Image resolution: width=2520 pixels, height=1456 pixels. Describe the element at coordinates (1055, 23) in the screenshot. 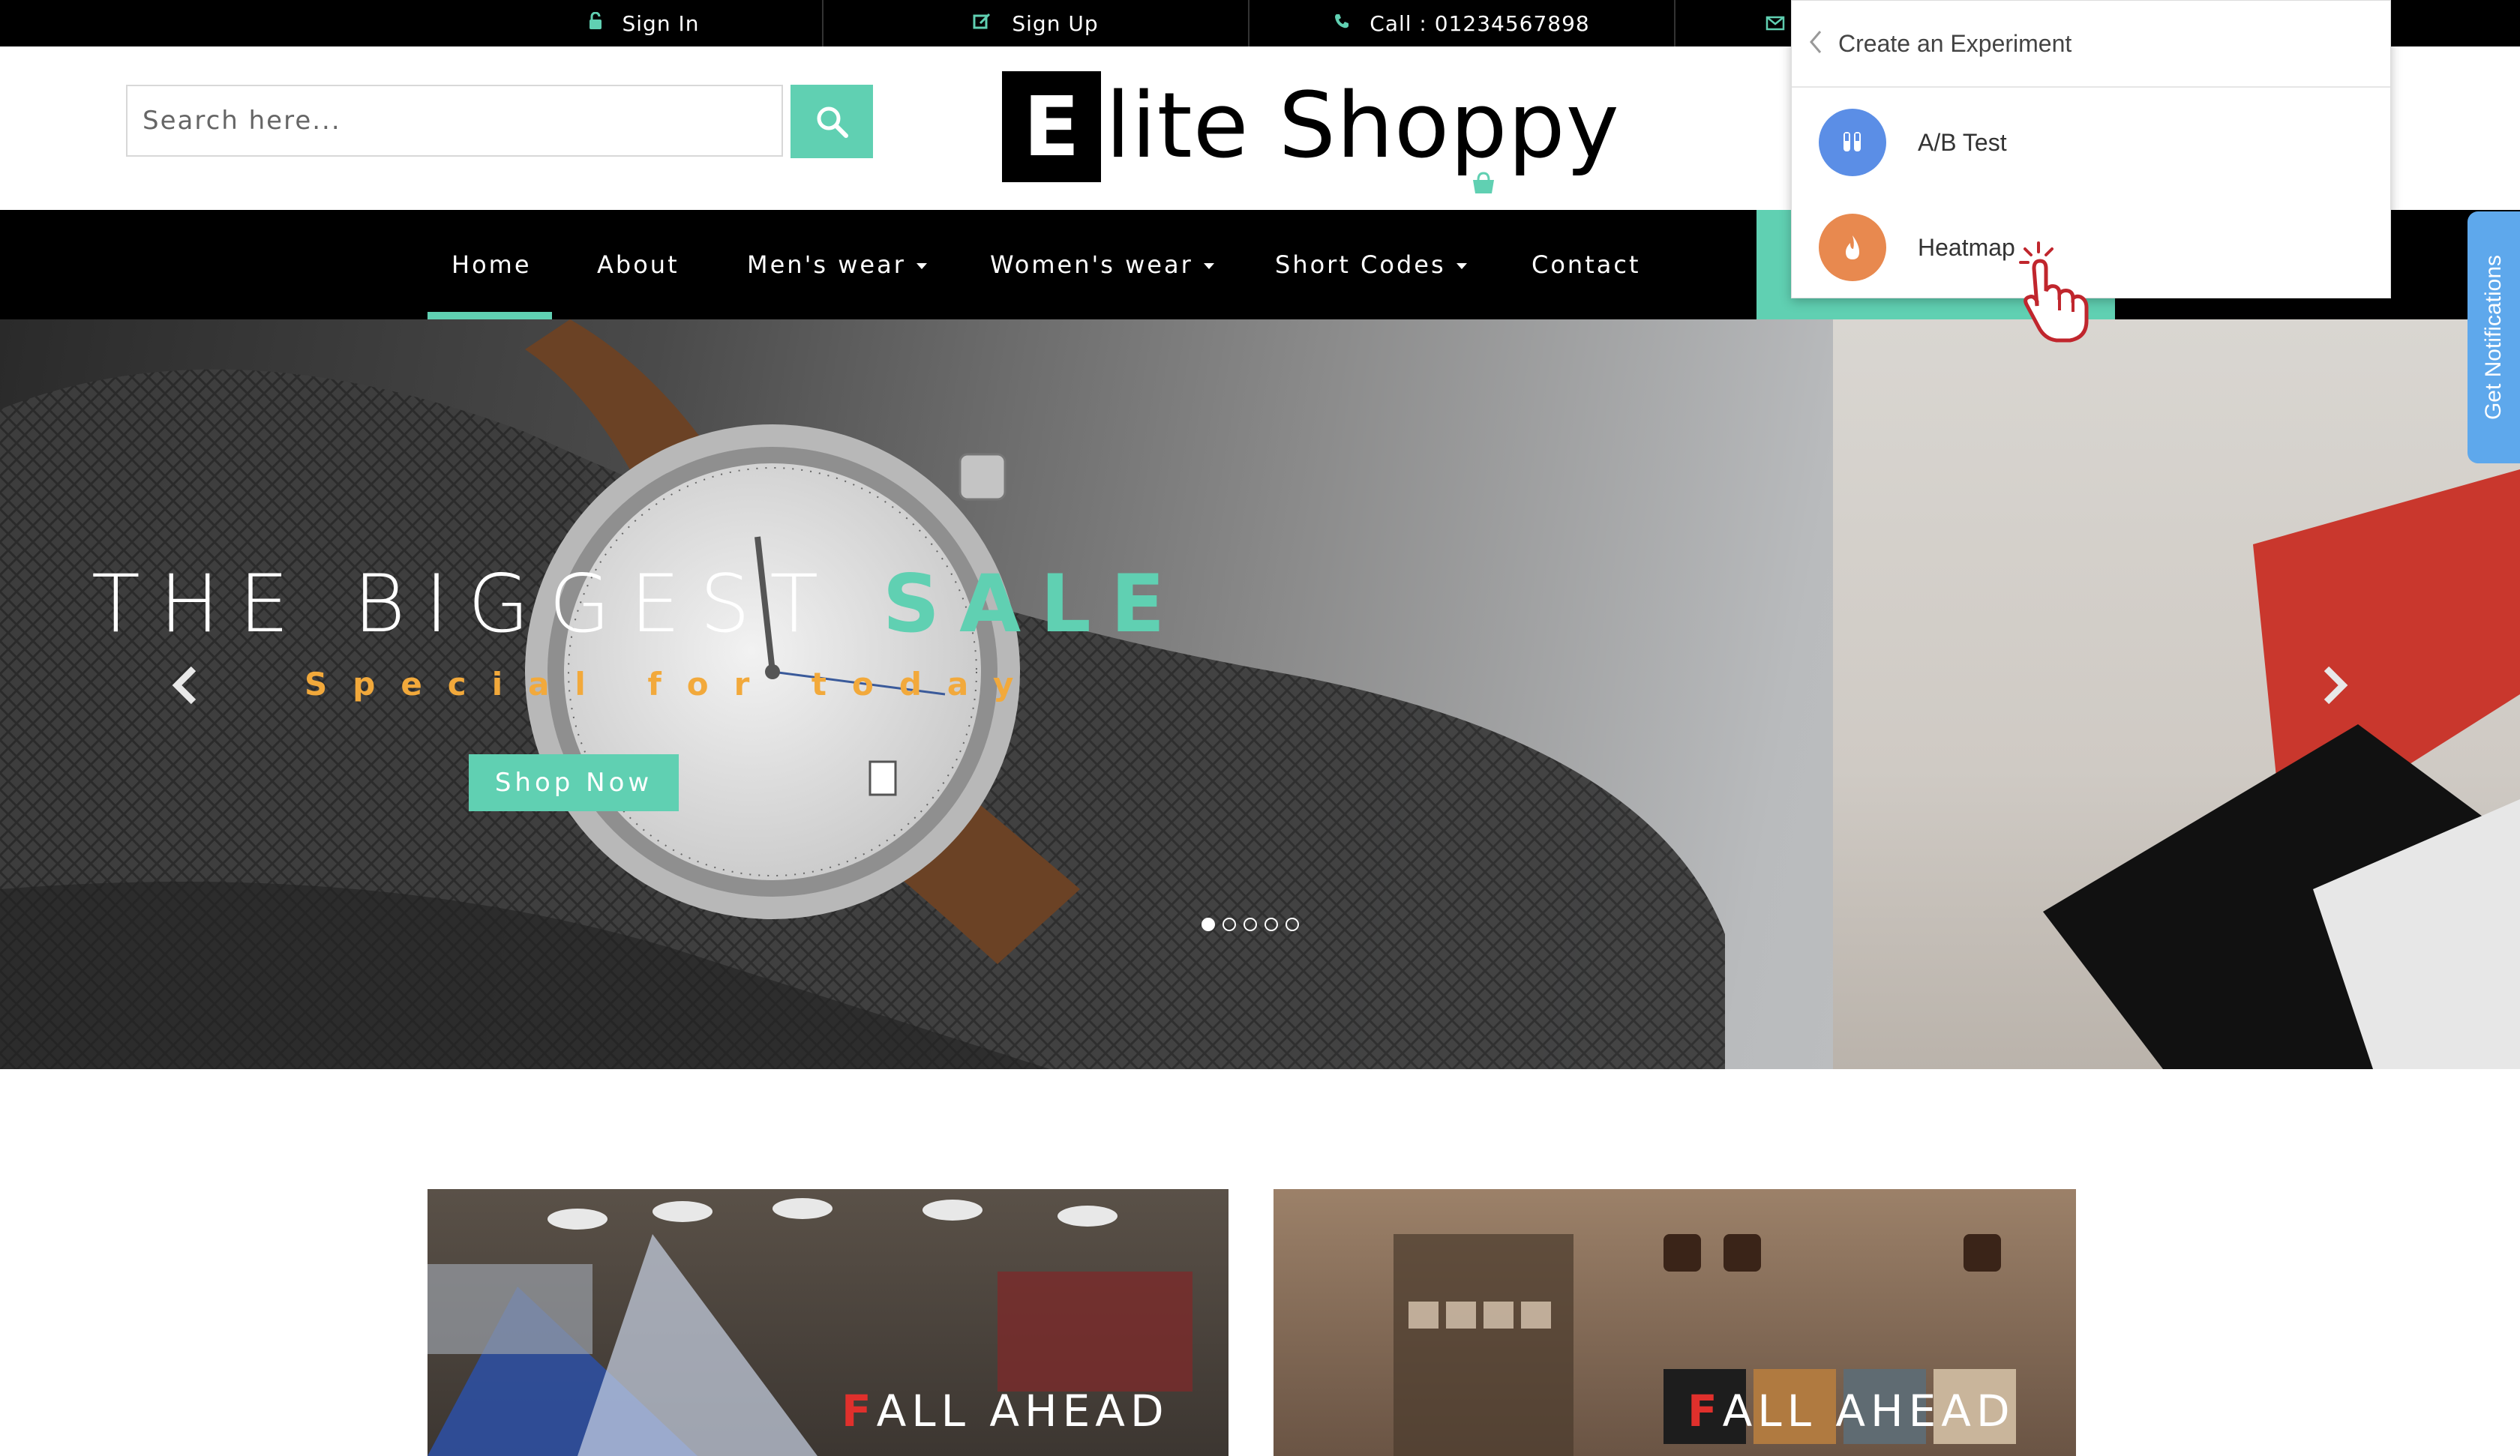

I see `sign-up-label: Sign Up` at that location.